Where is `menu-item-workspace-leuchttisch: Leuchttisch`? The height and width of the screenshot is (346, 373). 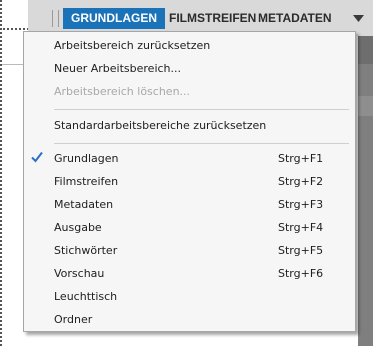 menu-item-workspace-leuchttisch: Leuchttisch is located at coordinates (85, 297).